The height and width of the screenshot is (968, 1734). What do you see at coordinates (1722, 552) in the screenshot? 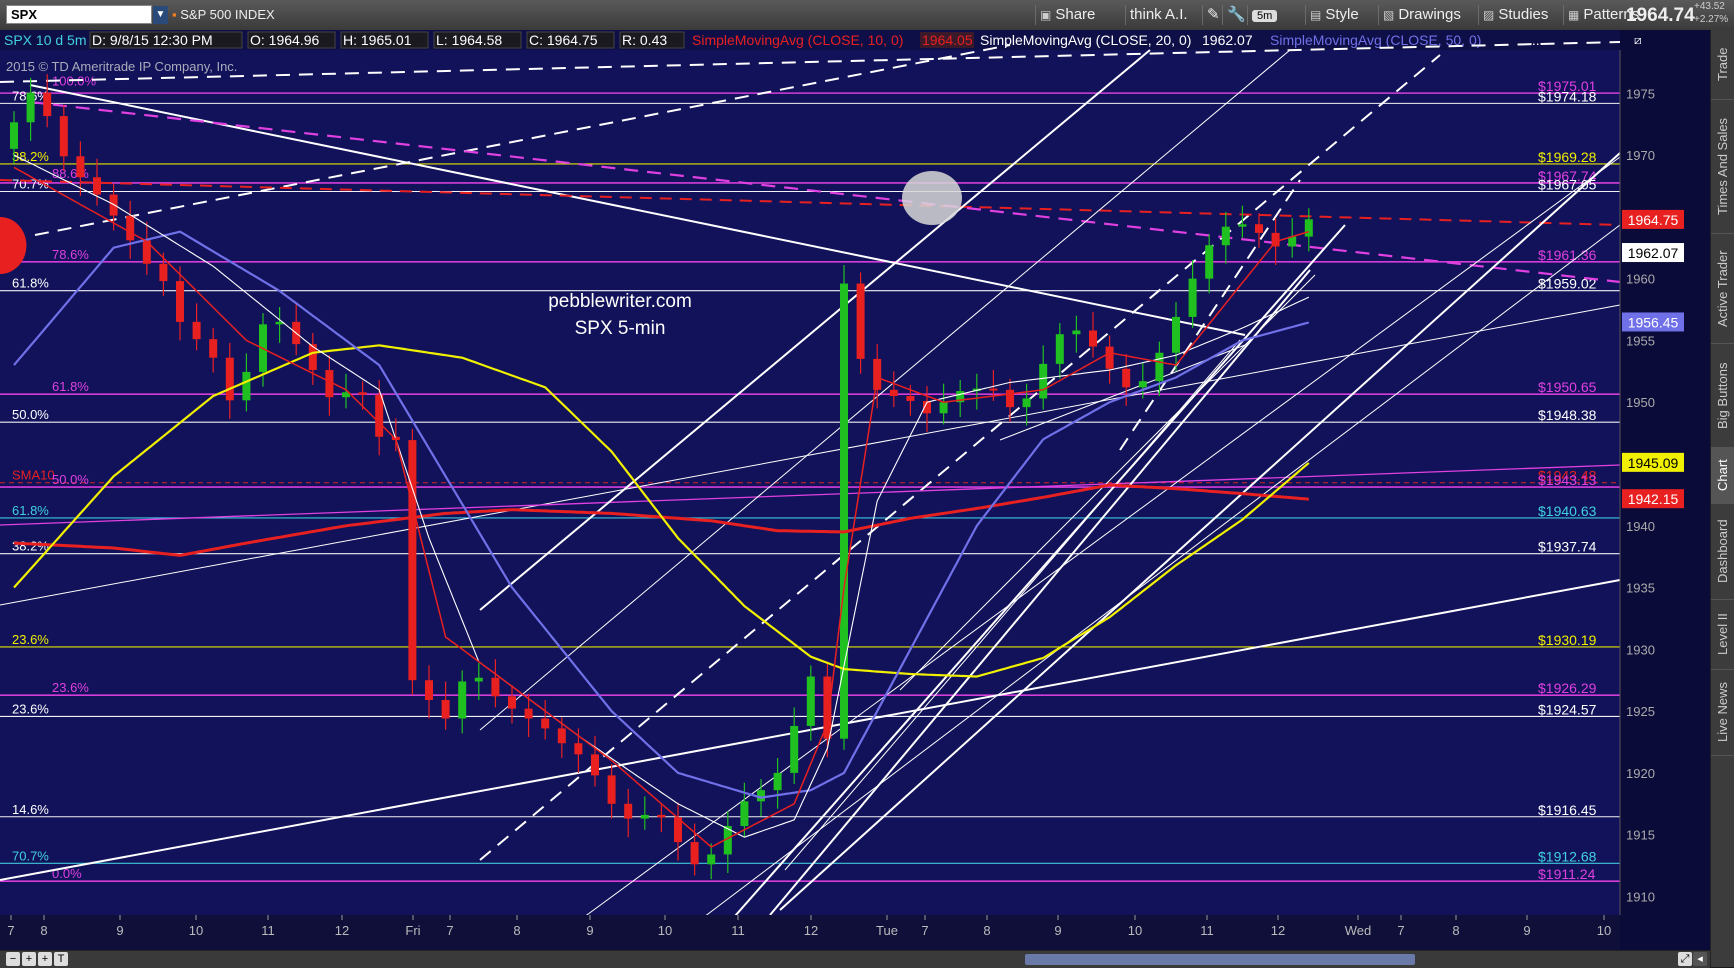
I see `sidebar-tab-dashboard: Dashboard` at bounding box center [1722, 552].